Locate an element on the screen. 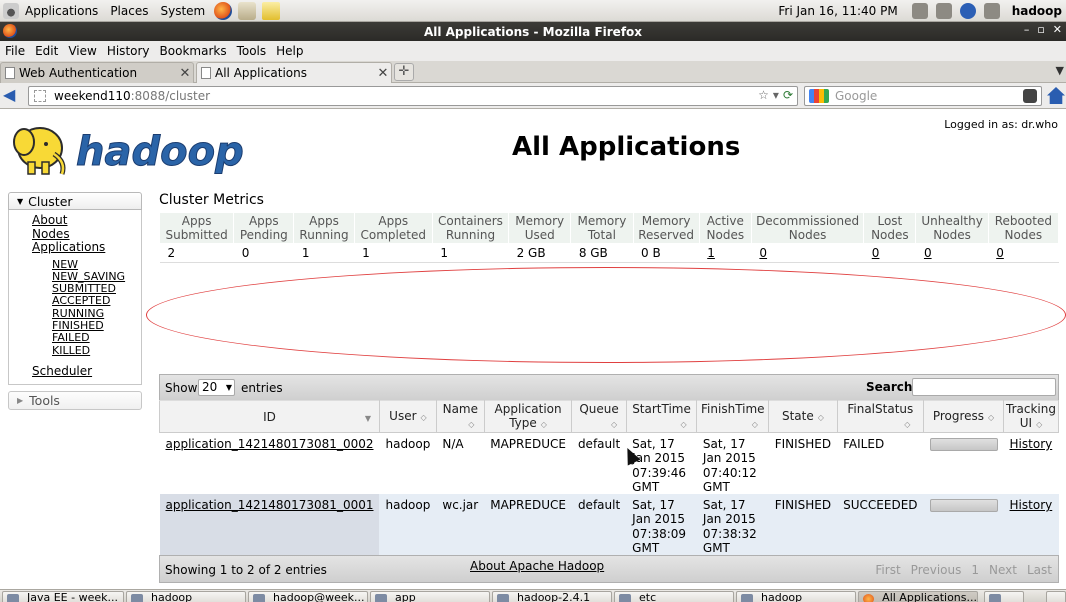 This screenshot has width=1066, height=602. display-icon is located at coordinates (991, 10).